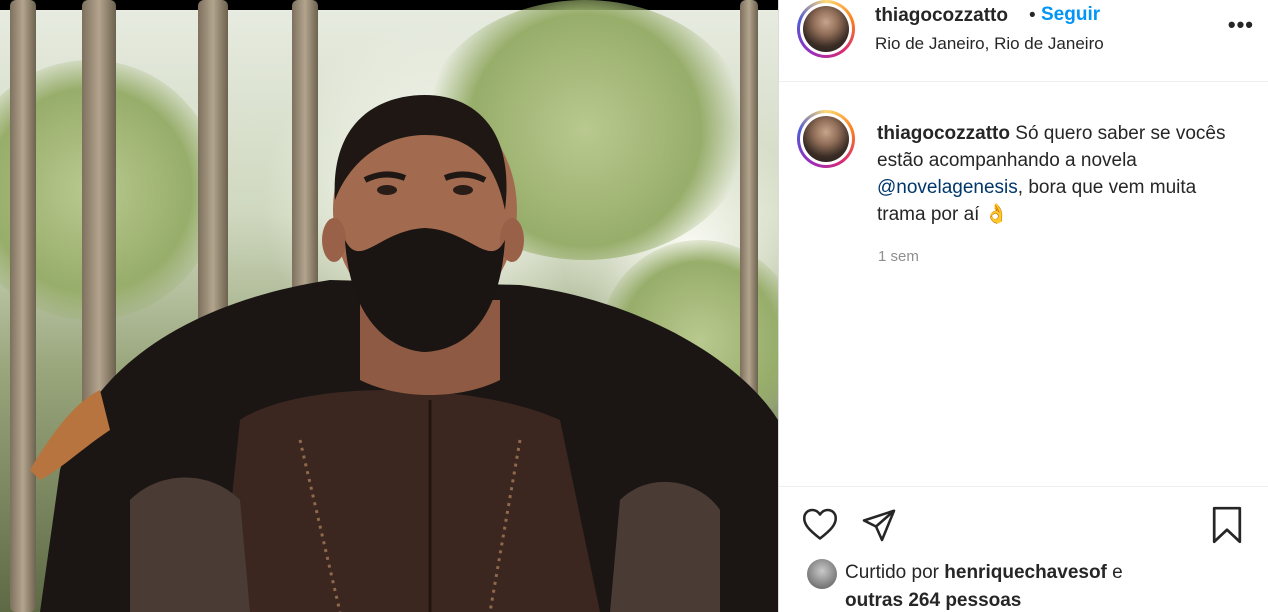 Image resolution: width=1268 pixels, height=612 pixels. I want to click on author-avatar, so click(826, 29).